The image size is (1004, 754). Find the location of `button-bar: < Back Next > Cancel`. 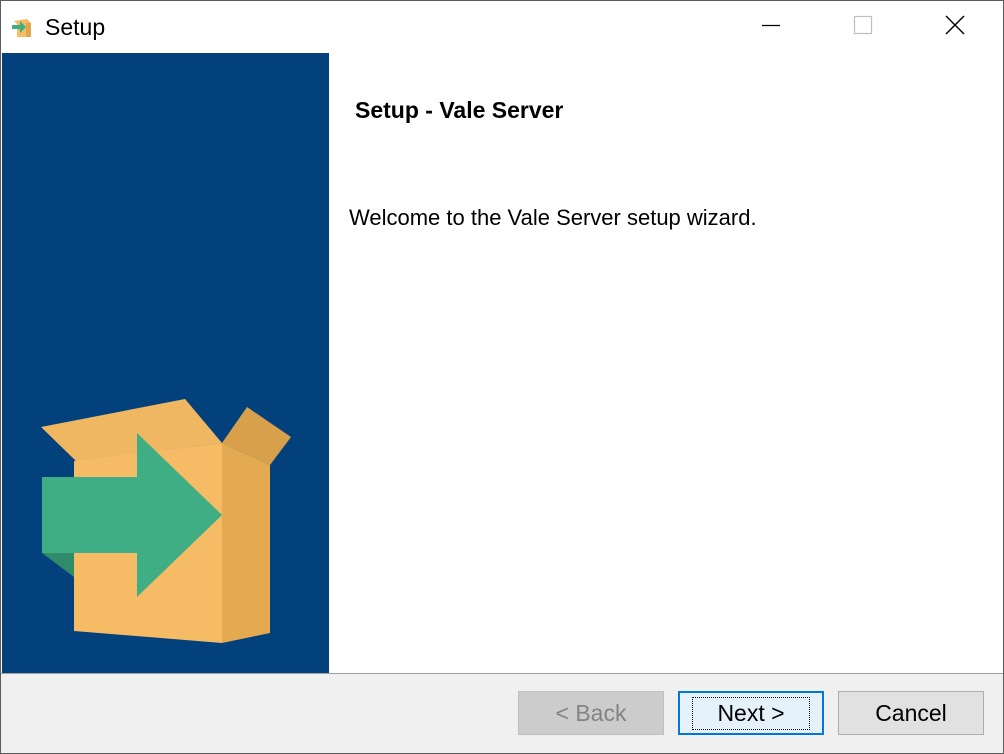

button-bar: < Back Next > Cancel is located at coordinates (502, 713).